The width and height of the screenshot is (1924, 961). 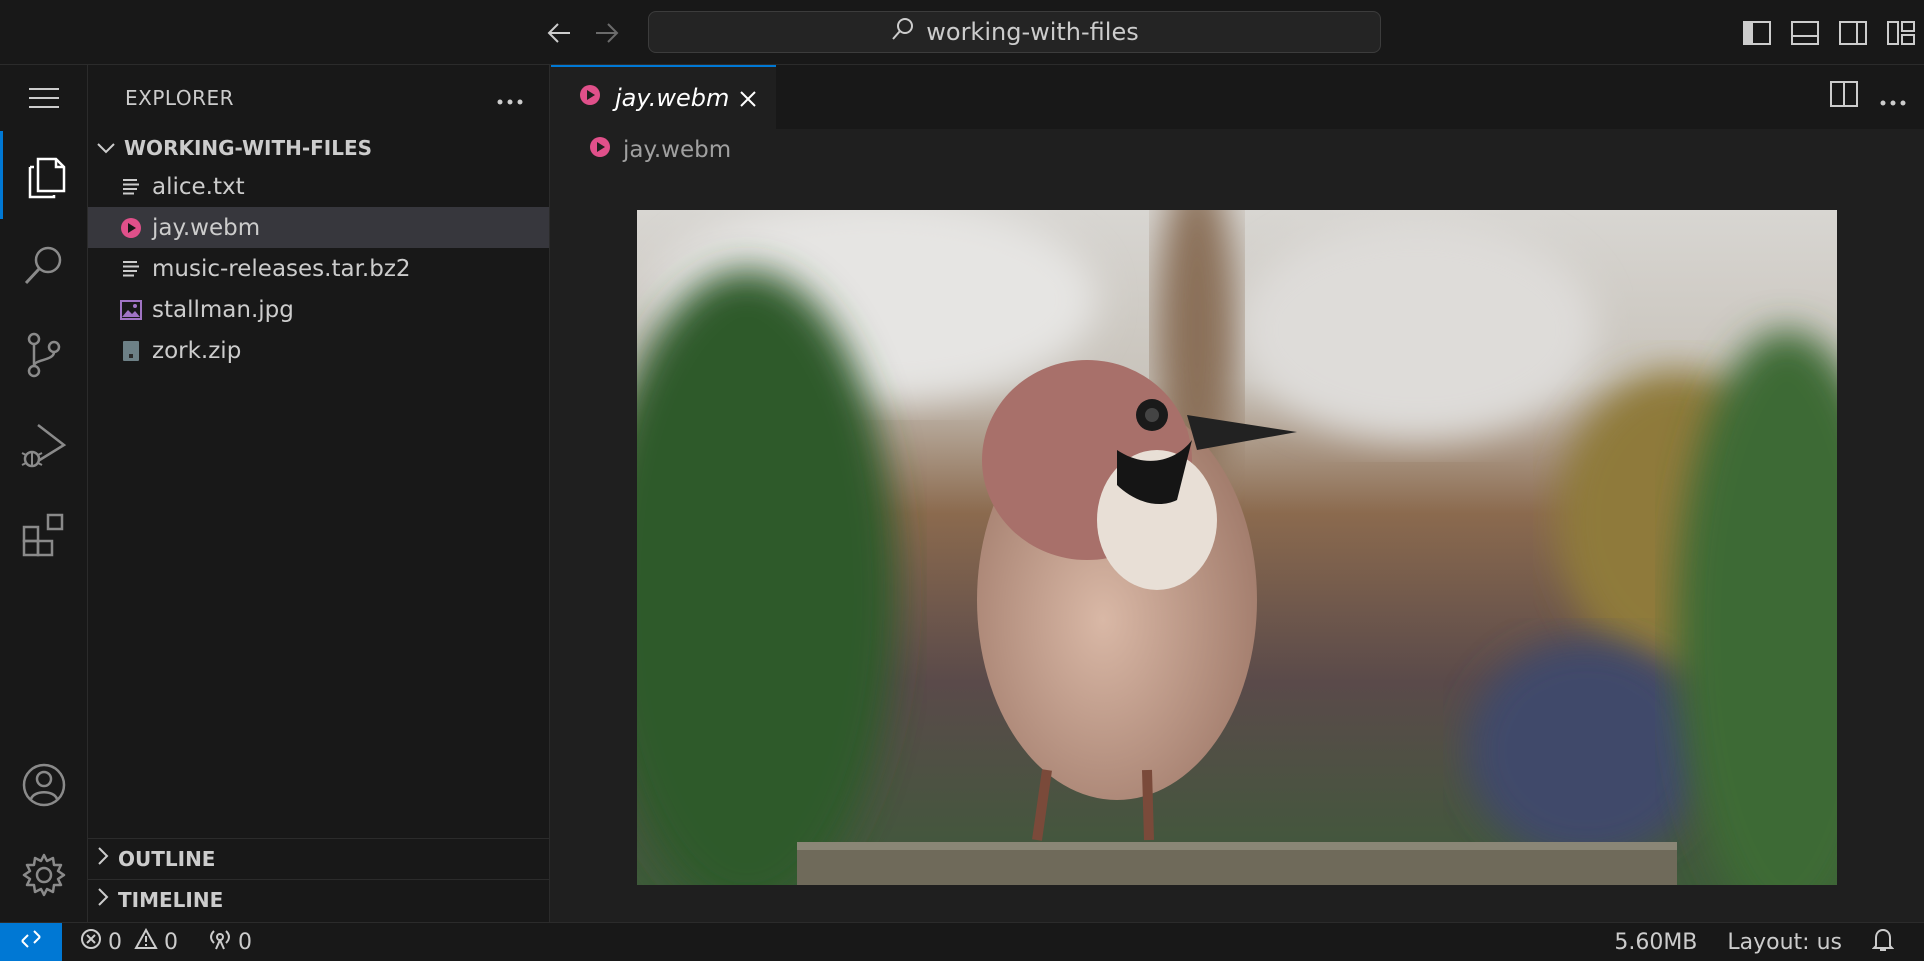 What do you see at coordinates (245, 942) in the screenshot?
I see `ports-count: 0` at bounding box center [245, 942].